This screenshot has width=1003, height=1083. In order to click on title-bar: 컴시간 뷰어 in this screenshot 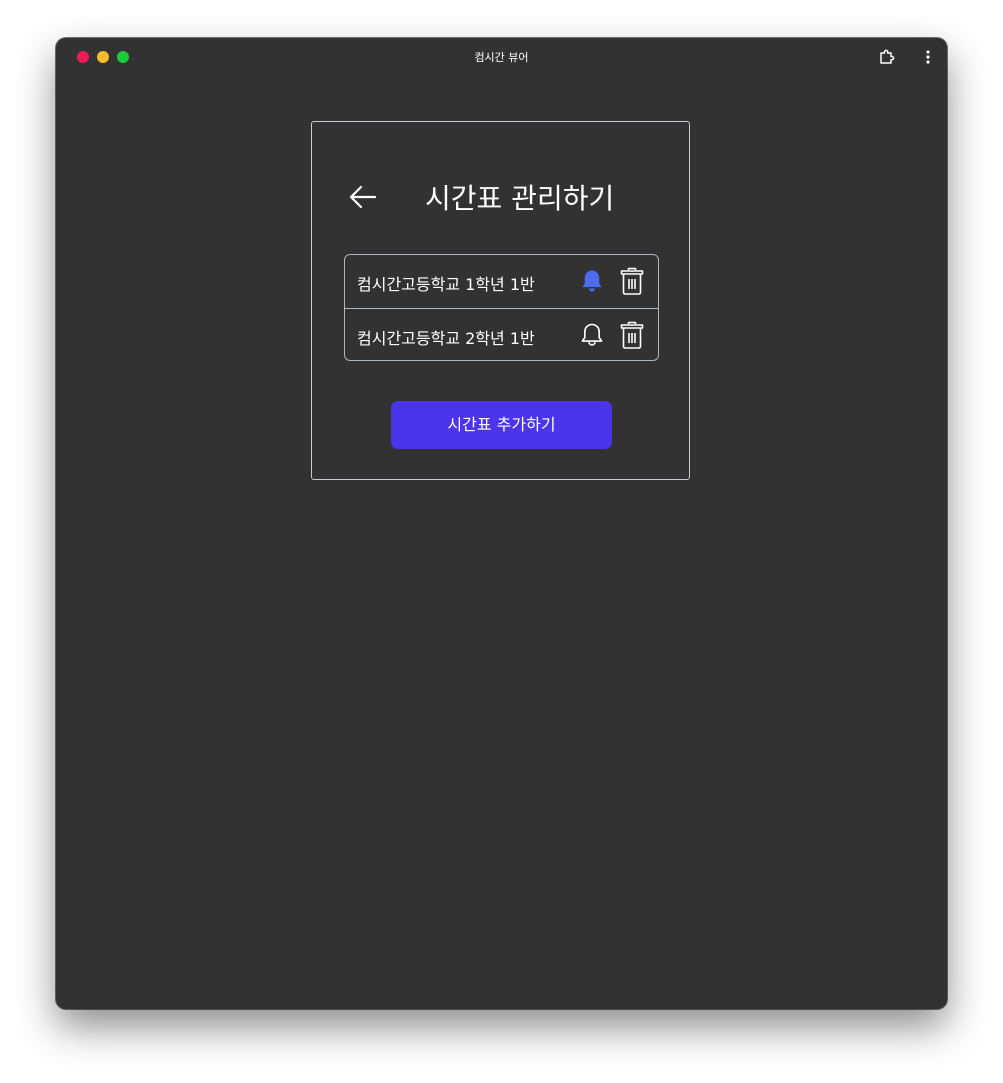, I will do `click(501, 57)`.